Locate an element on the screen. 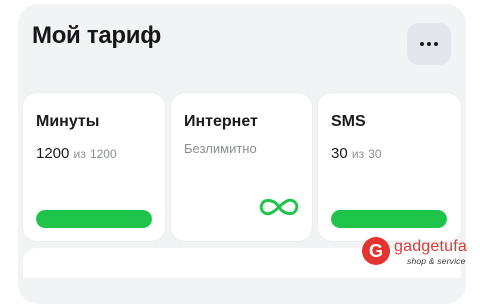  sms-progress-bar is located at coordinates (389, 219).